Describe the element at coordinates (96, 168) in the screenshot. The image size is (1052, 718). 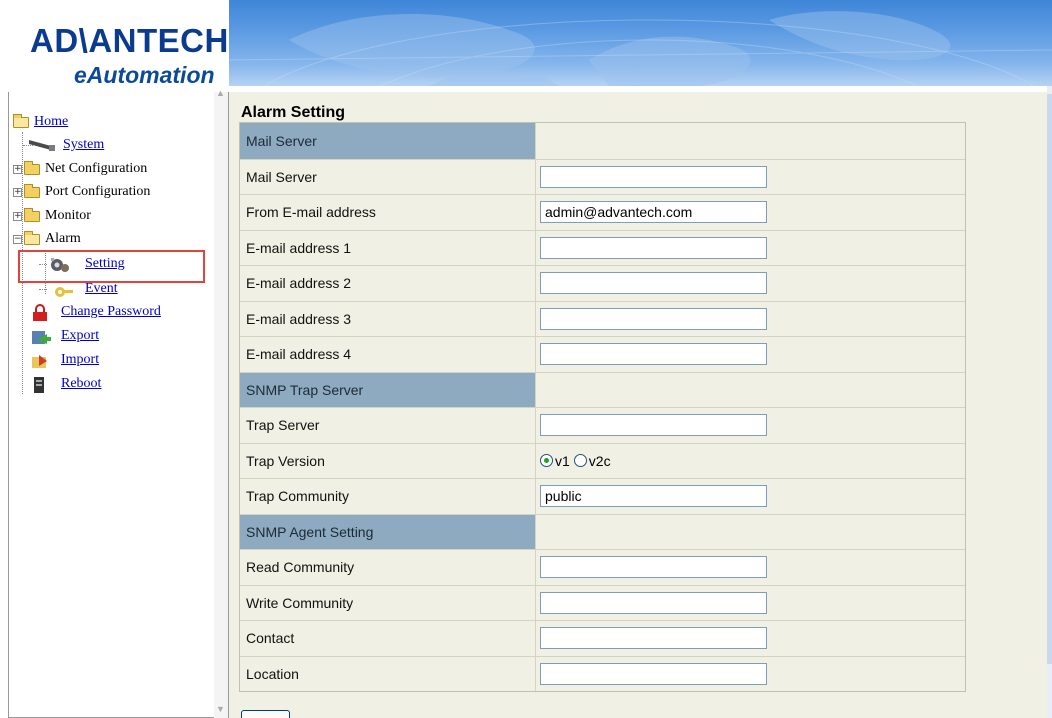
I see `nav-item-label: Net Configuration` at that location.